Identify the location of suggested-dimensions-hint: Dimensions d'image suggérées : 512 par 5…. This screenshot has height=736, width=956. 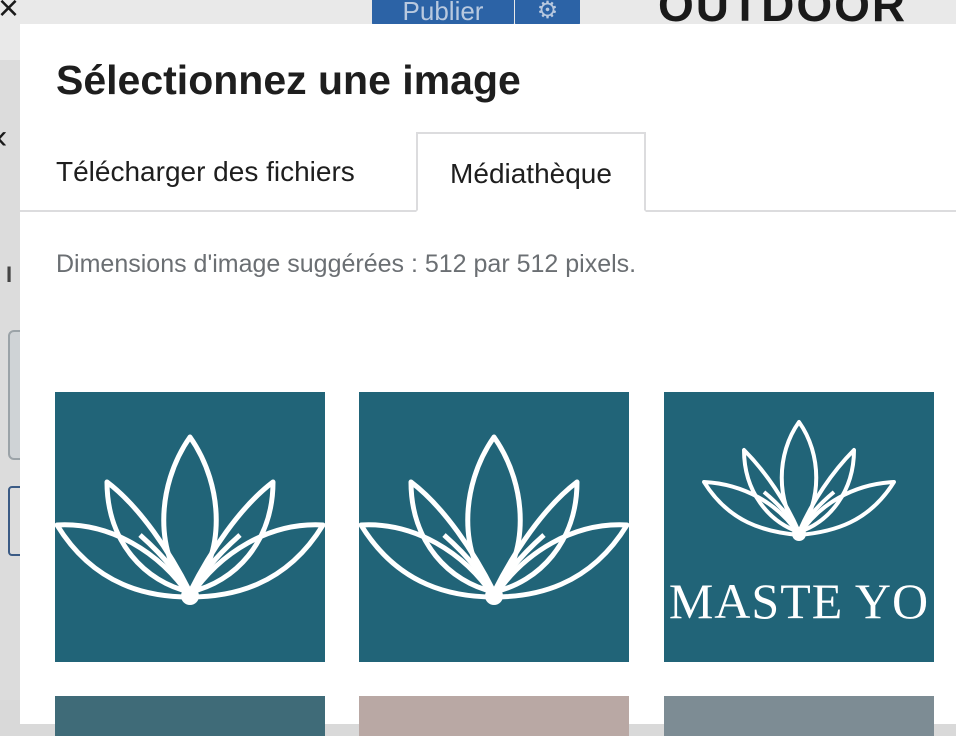
(346, 264).